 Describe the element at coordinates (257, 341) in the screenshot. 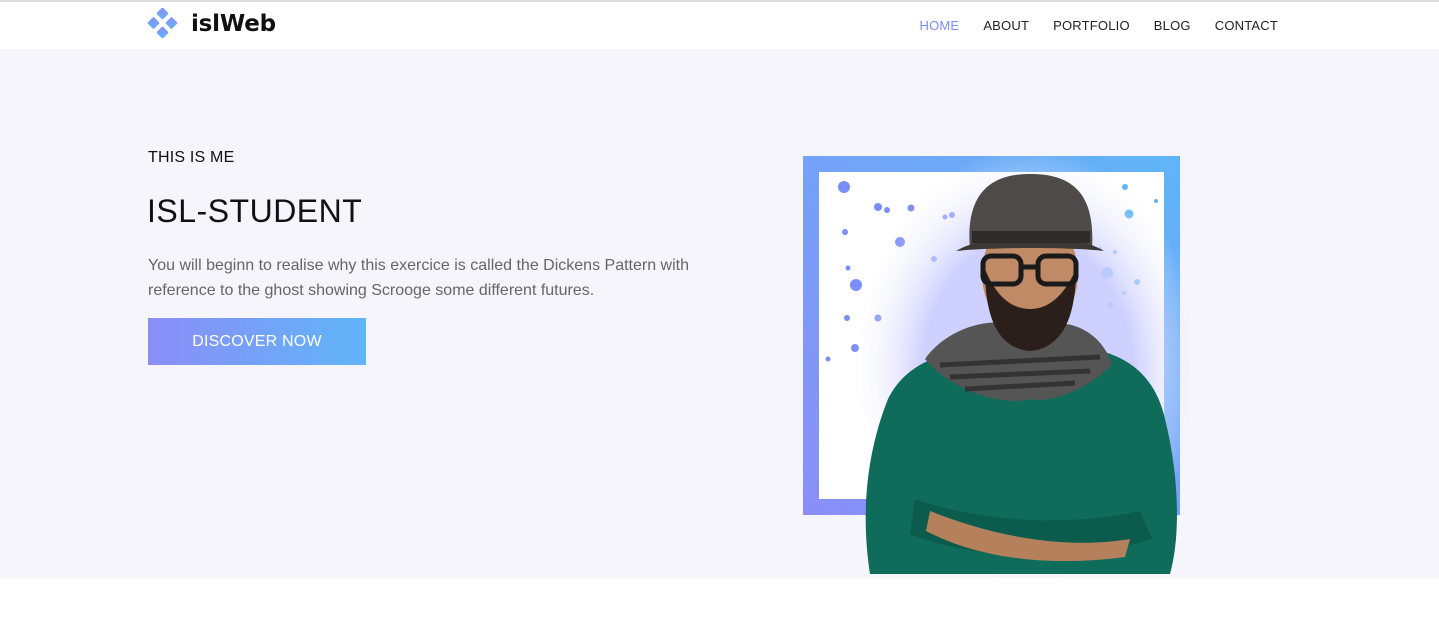

I see `discover-now-button: DISCOVER NOW` at that location.